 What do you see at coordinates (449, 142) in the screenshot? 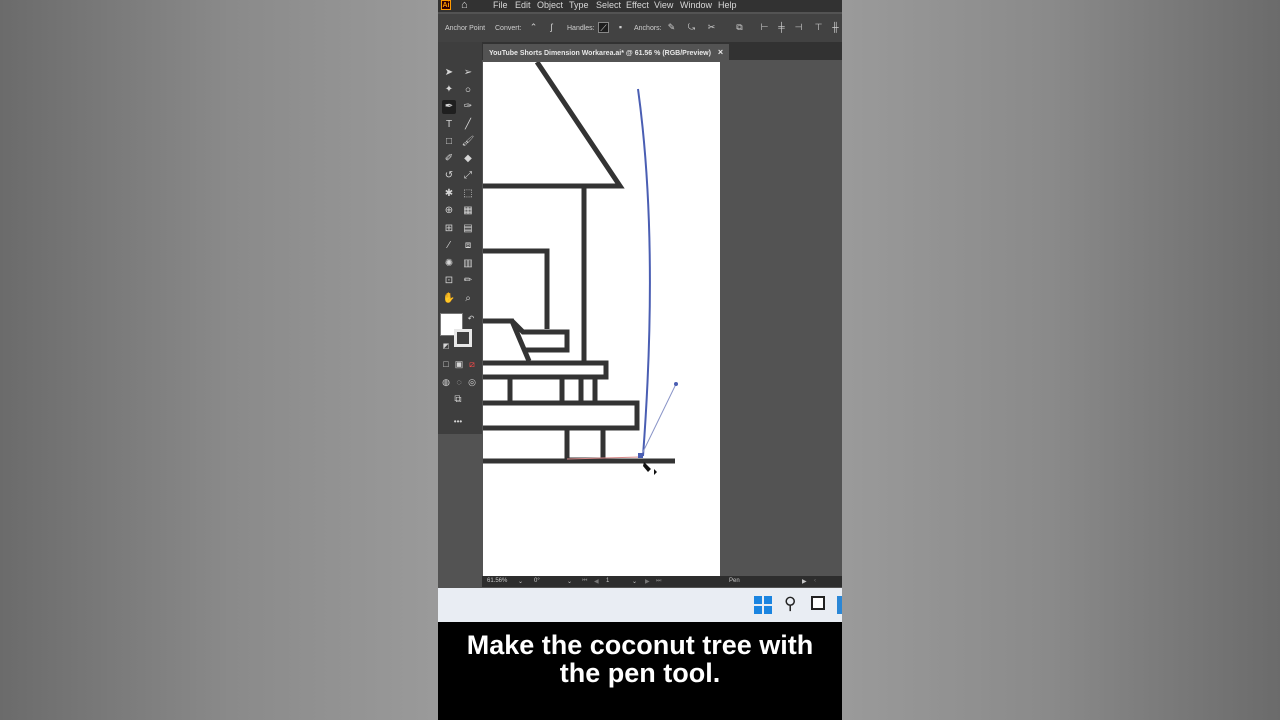
I see `rectangle-tool-icon: □` at bounding box center [449, 142].